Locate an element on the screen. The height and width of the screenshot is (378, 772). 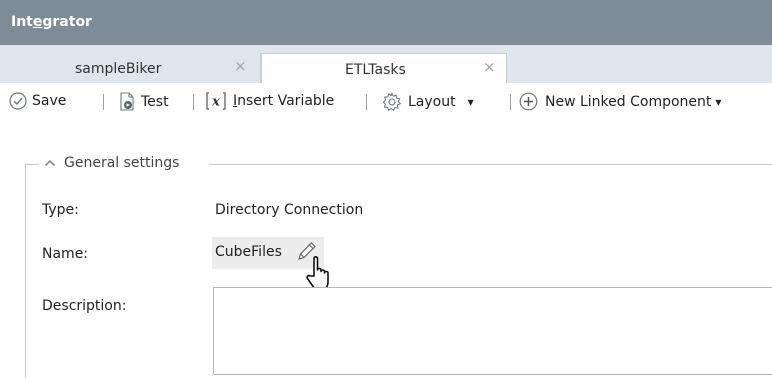
test-document-icon is located at coordinates (127, 101).